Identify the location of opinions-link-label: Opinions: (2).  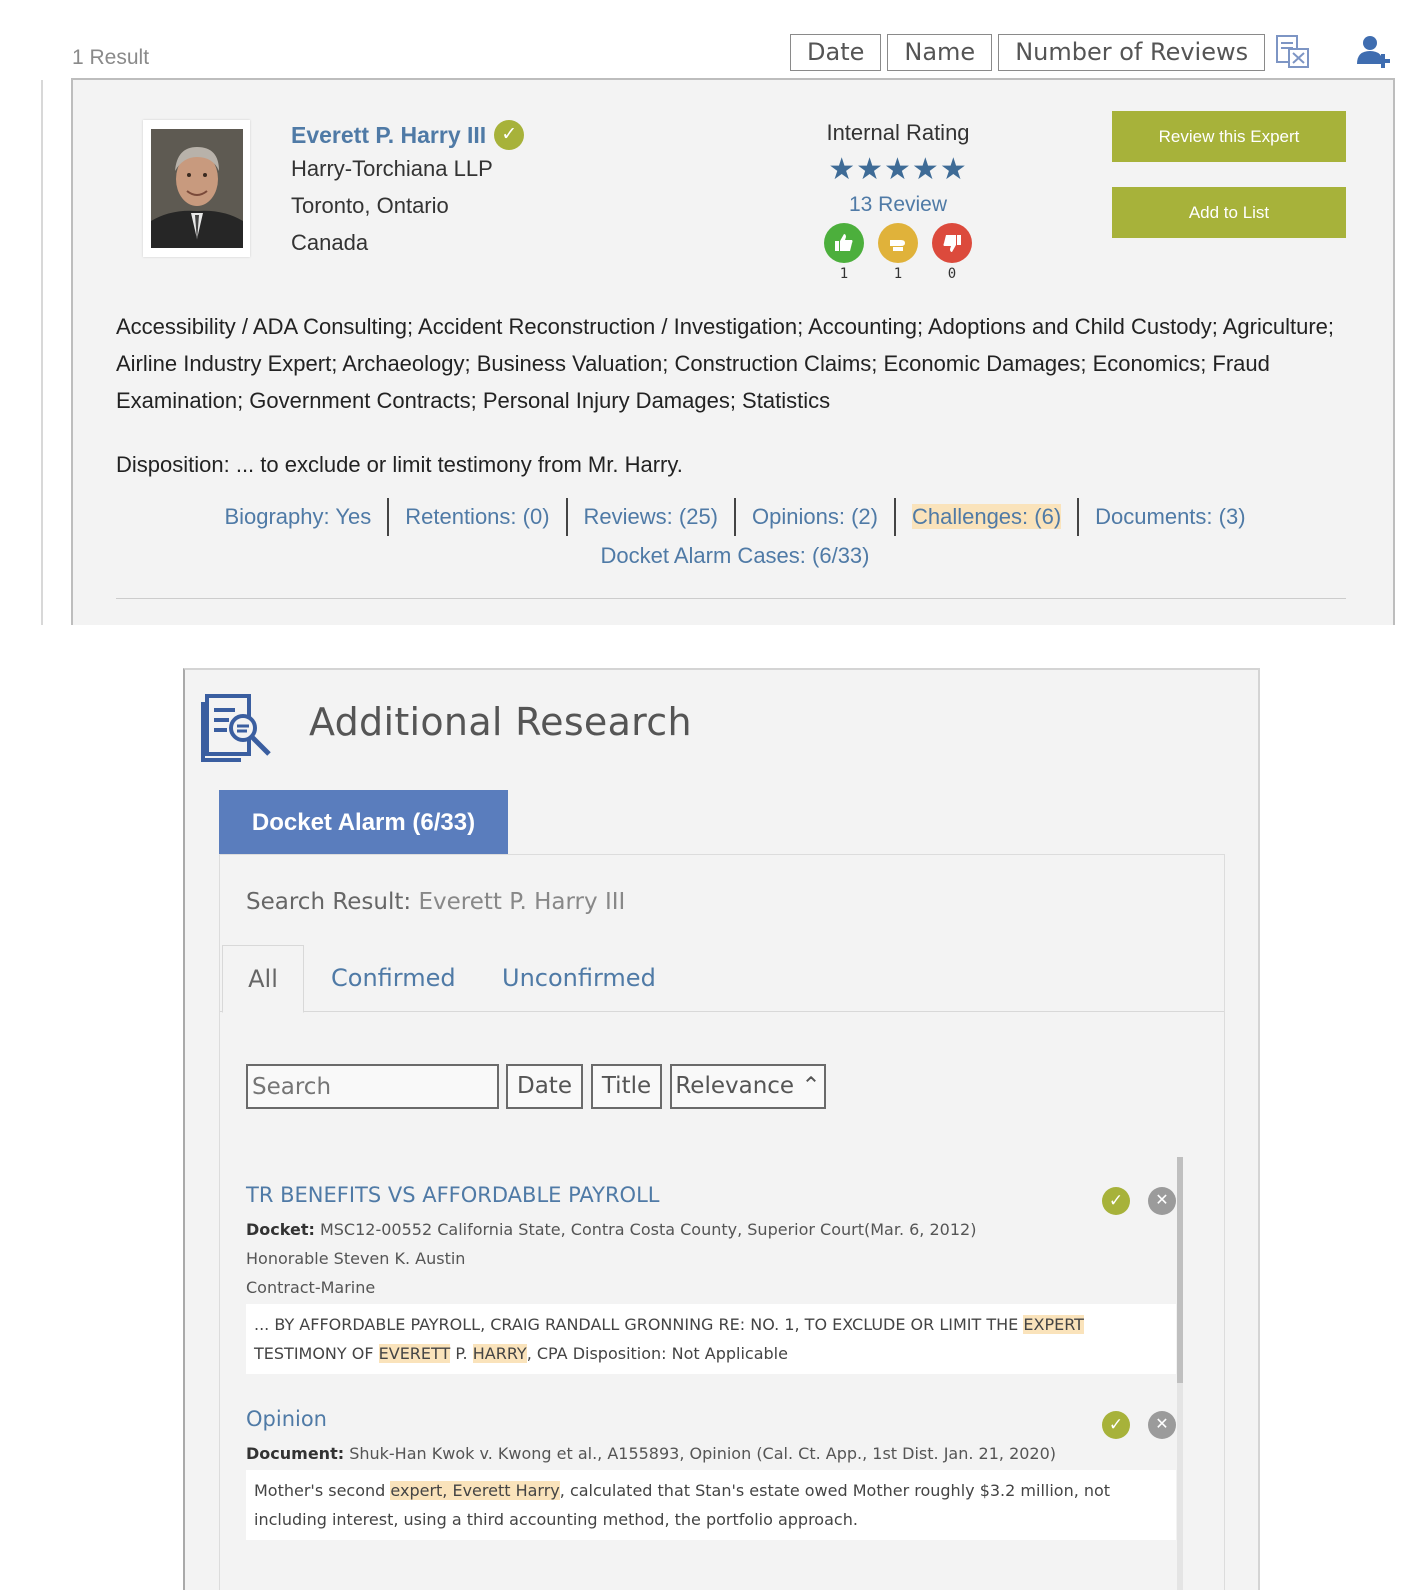
(815, 516).